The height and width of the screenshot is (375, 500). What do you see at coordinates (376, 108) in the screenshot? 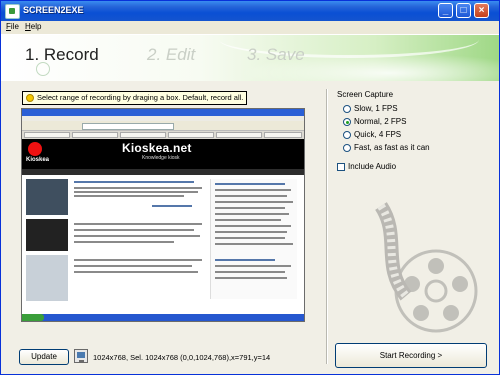
I see `radio-slow-label: Slow, 1 FPS` at bounding box center [376, 108].